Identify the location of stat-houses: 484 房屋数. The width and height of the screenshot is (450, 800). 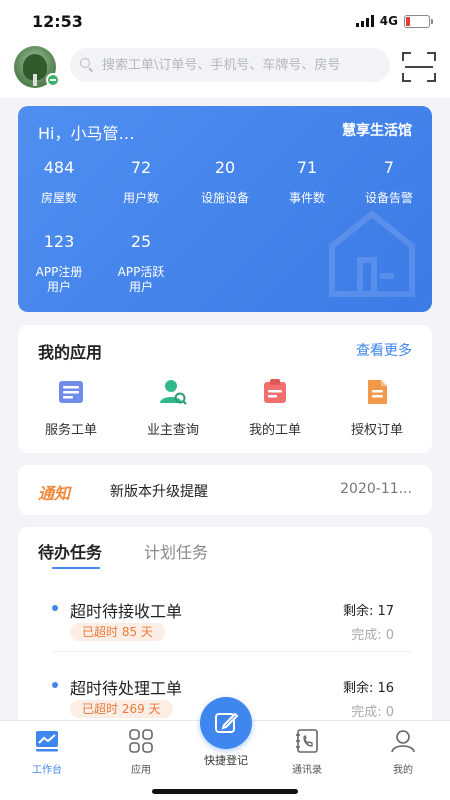
(59, 182).